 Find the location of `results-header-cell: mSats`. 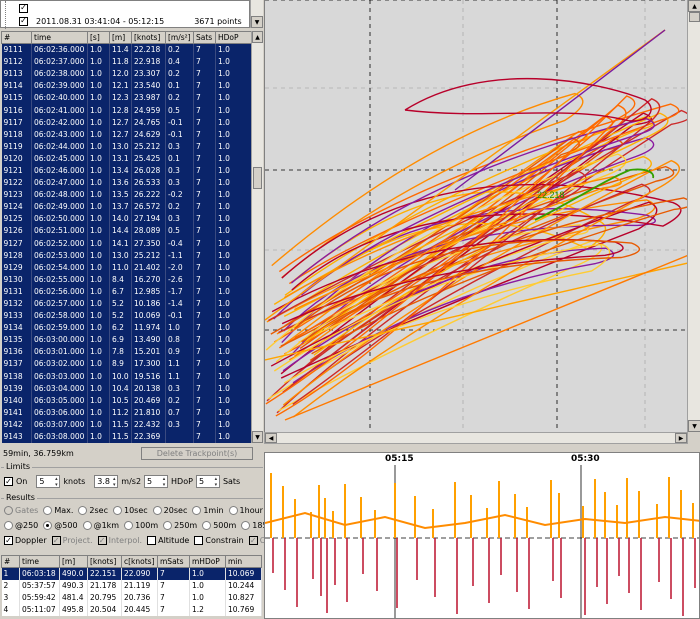

results-header-cell: mSats is located at coordinates (173, 561).